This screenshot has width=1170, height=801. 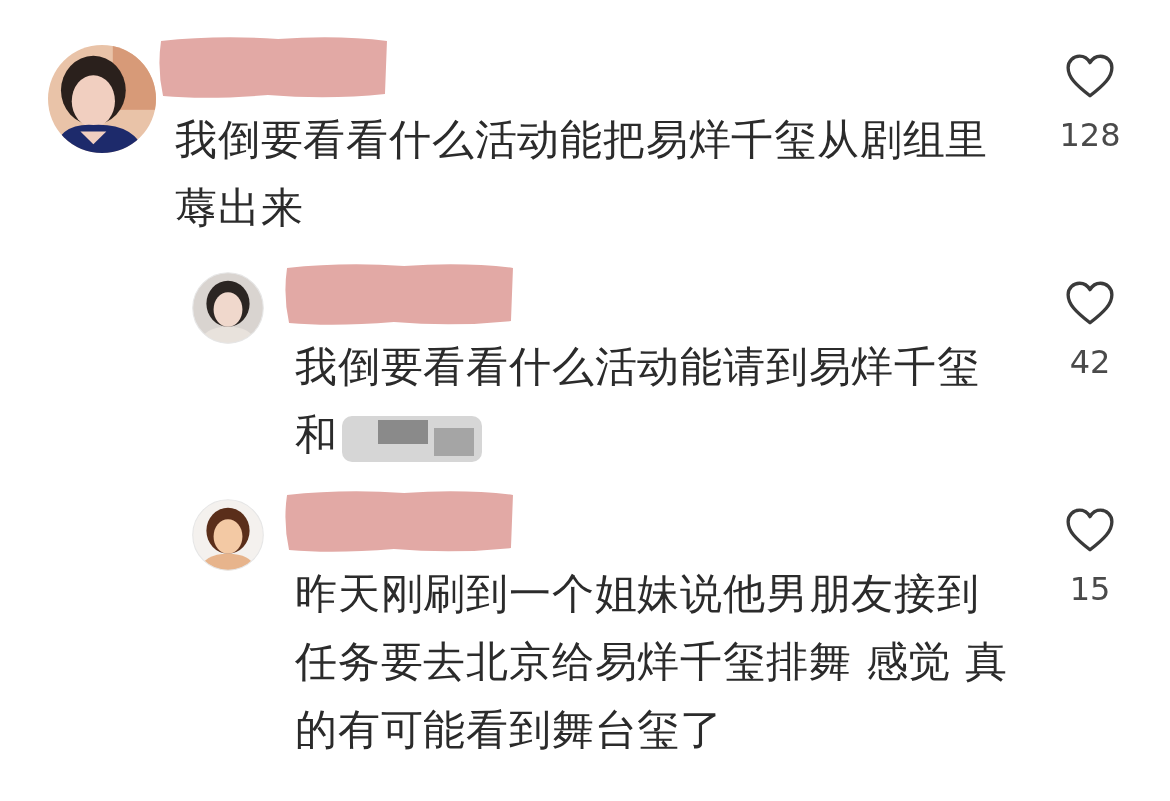 What do you see at coordinates (1090, 135) in the screenshot?
I see `like-count: 128` at bounding box center [1090, 135].